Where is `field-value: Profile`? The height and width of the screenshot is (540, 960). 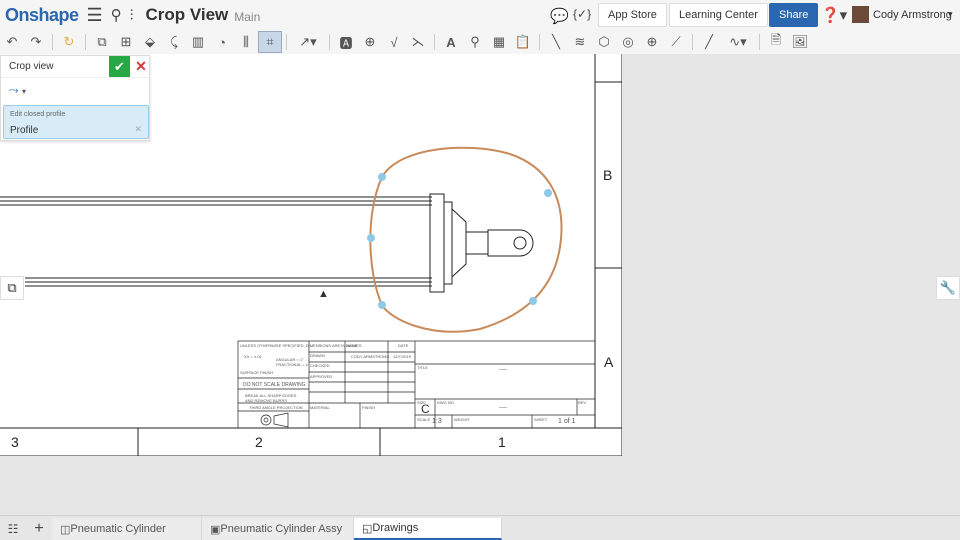 field-value: Profile is located at coordinates (24, 130).